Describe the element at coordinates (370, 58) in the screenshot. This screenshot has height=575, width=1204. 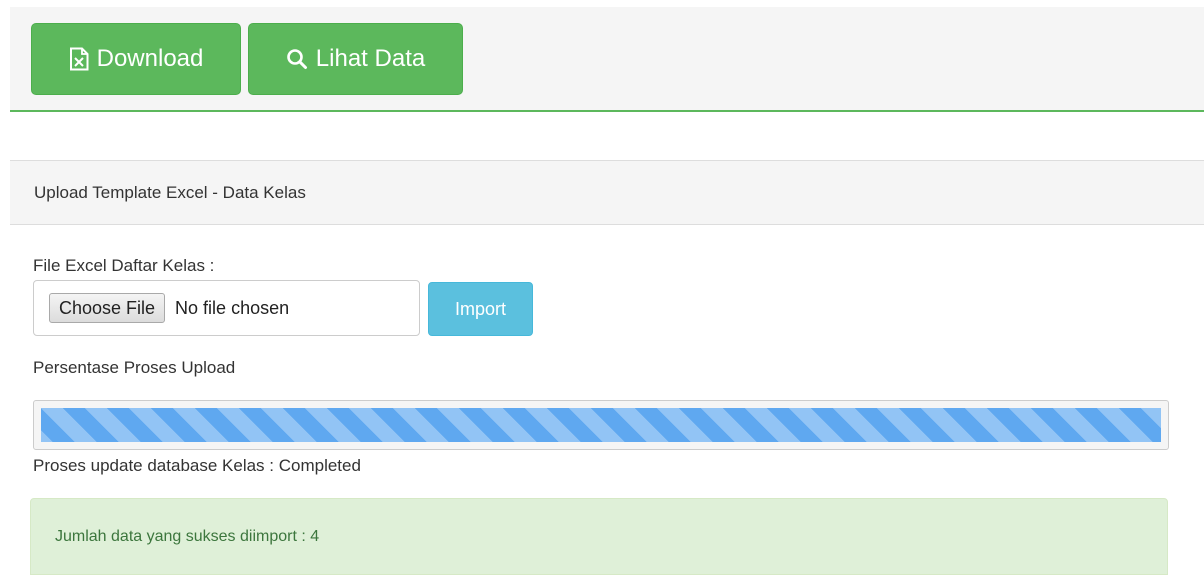
I see `lihat-data-label: Lihat Data` at that location.